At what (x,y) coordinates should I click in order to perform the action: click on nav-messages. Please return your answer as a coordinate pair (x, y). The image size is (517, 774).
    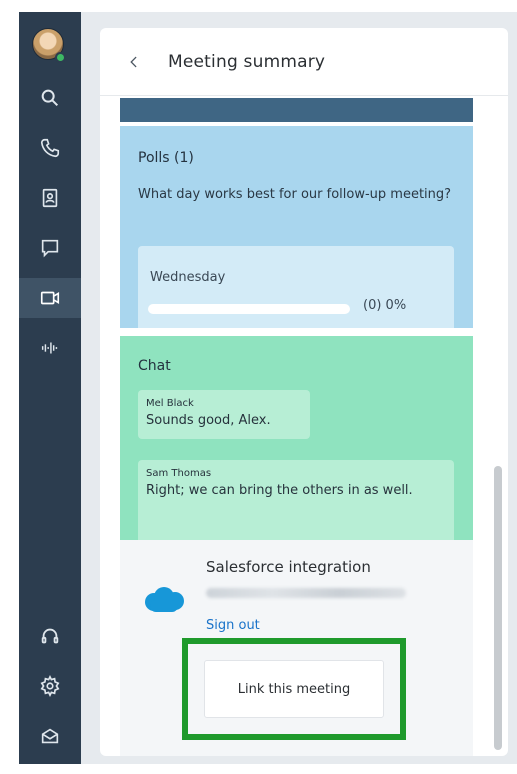
    Looking at the image, I should click on (50, 248).